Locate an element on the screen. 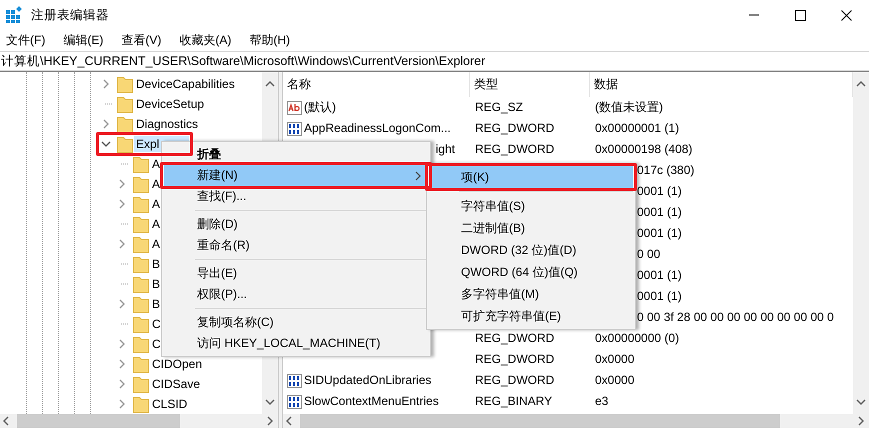 The height and width of the screenshot is (429, 869). menu-item: 多字符串值(M) is located at coordinates (531, 294).